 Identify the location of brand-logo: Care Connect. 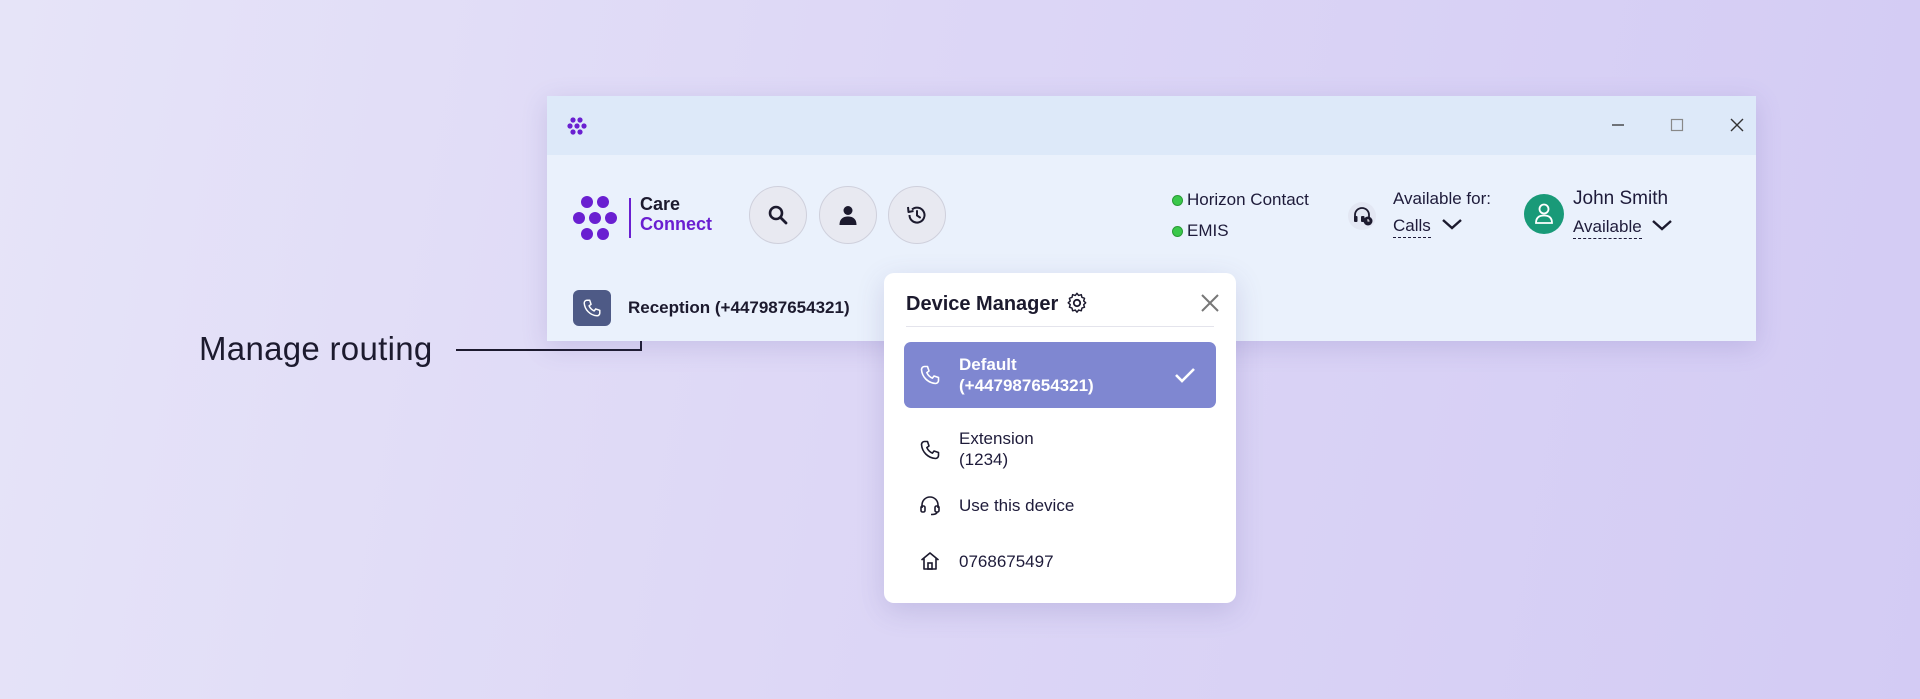
(648, 218).